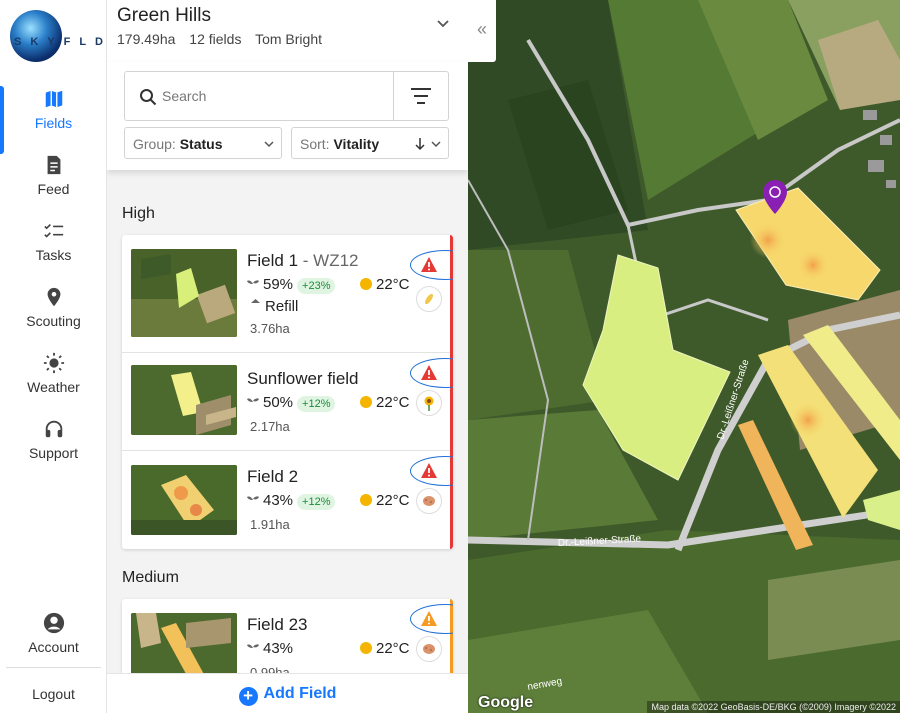  I want to click on field-area: 1.91ha, so click(270, 524).